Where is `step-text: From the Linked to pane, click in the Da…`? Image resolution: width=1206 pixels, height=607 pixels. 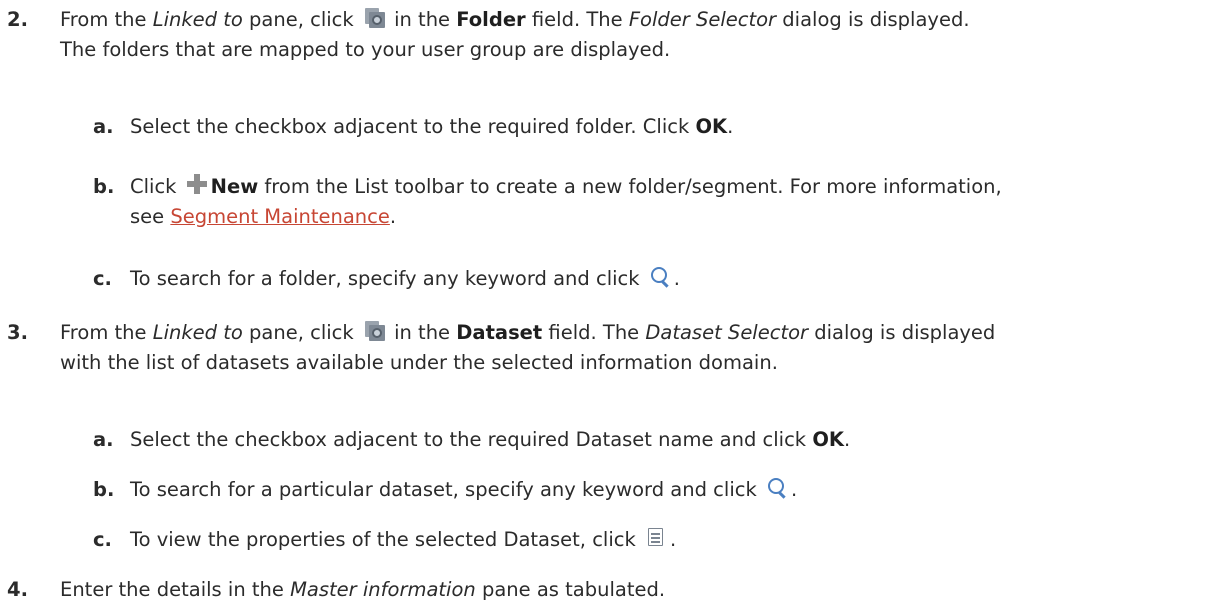
step-text: From the Linked to pane, click in the Da… is located at coordinates (528, 347).